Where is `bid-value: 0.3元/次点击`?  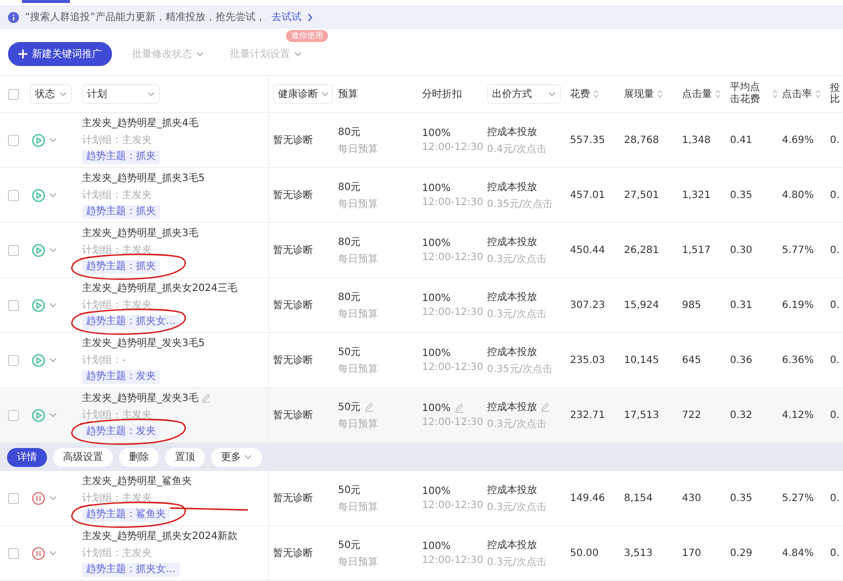 bid-value: 0.3元/次点击 is located at coordinates (517, 259).